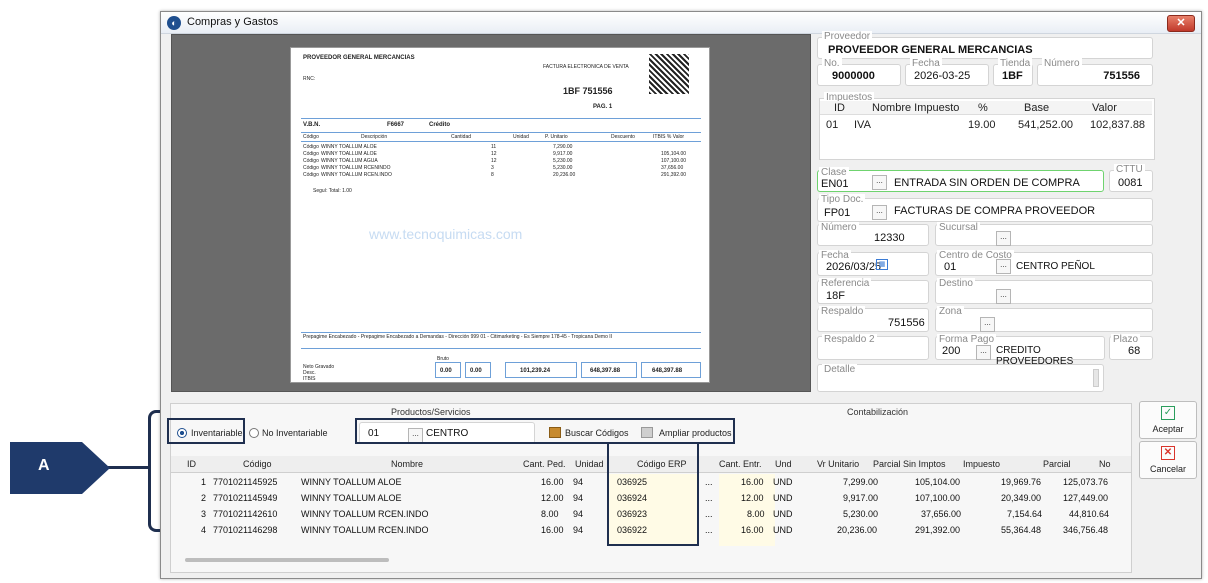 This screenshot has height=583, width=1208. I want to click on fecha-field: Fecha 2026/03/25 ▦, so click(873, 263).